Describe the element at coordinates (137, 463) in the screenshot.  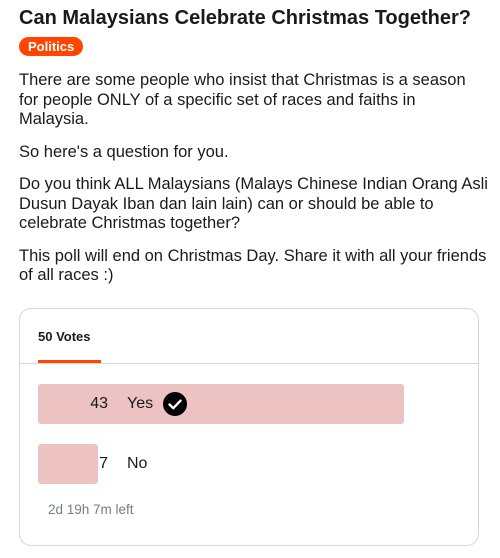
I see `option-label: No` at that location.